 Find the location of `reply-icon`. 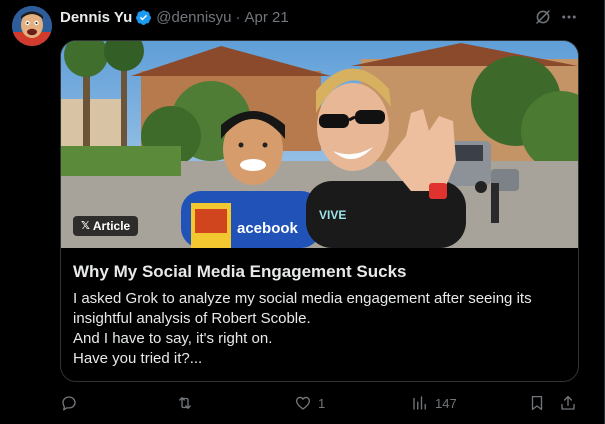

reply-icon is located at coordinates (69, 403).